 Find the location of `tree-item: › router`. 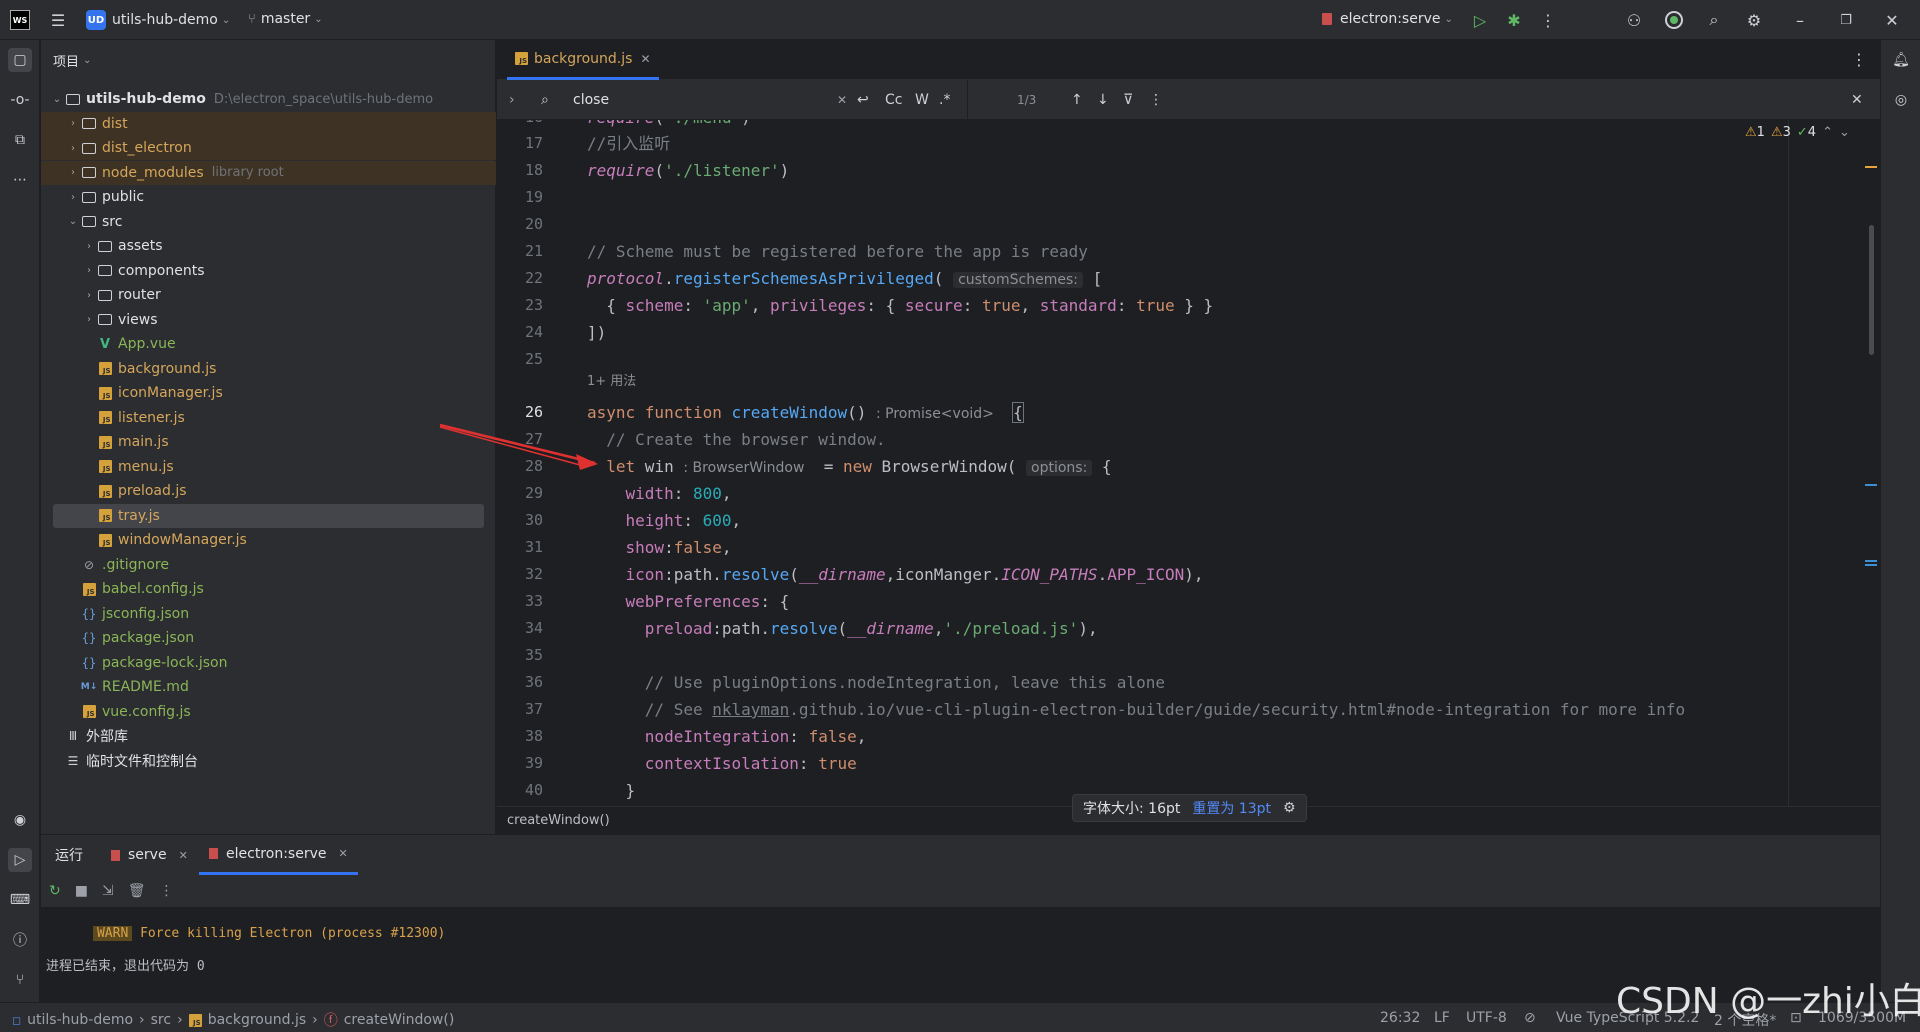

tree-item: › router is located at coordinates (268, 295).